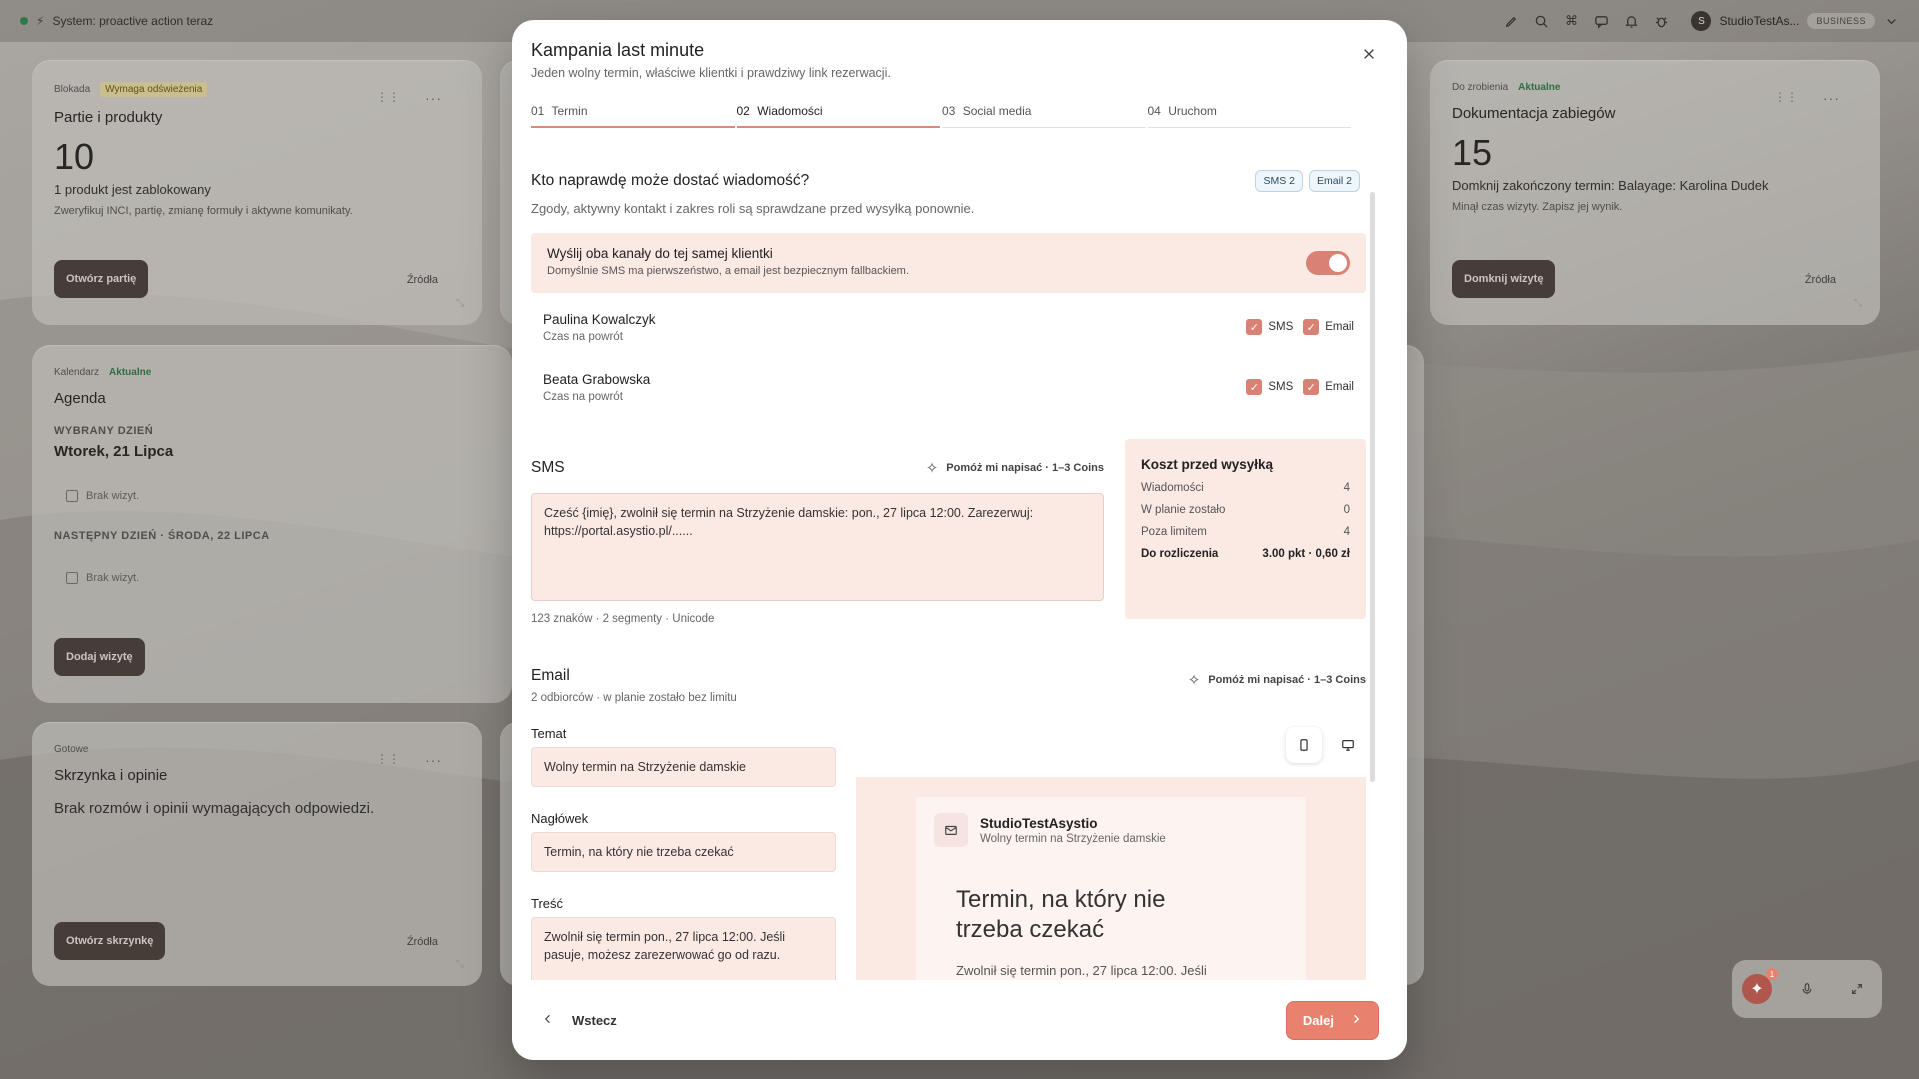  What do you see at coordinates (1039, 823) in the screenshot?
I see `preview-brand: StudioTestAsystio` at bounding box center [1039, 823].